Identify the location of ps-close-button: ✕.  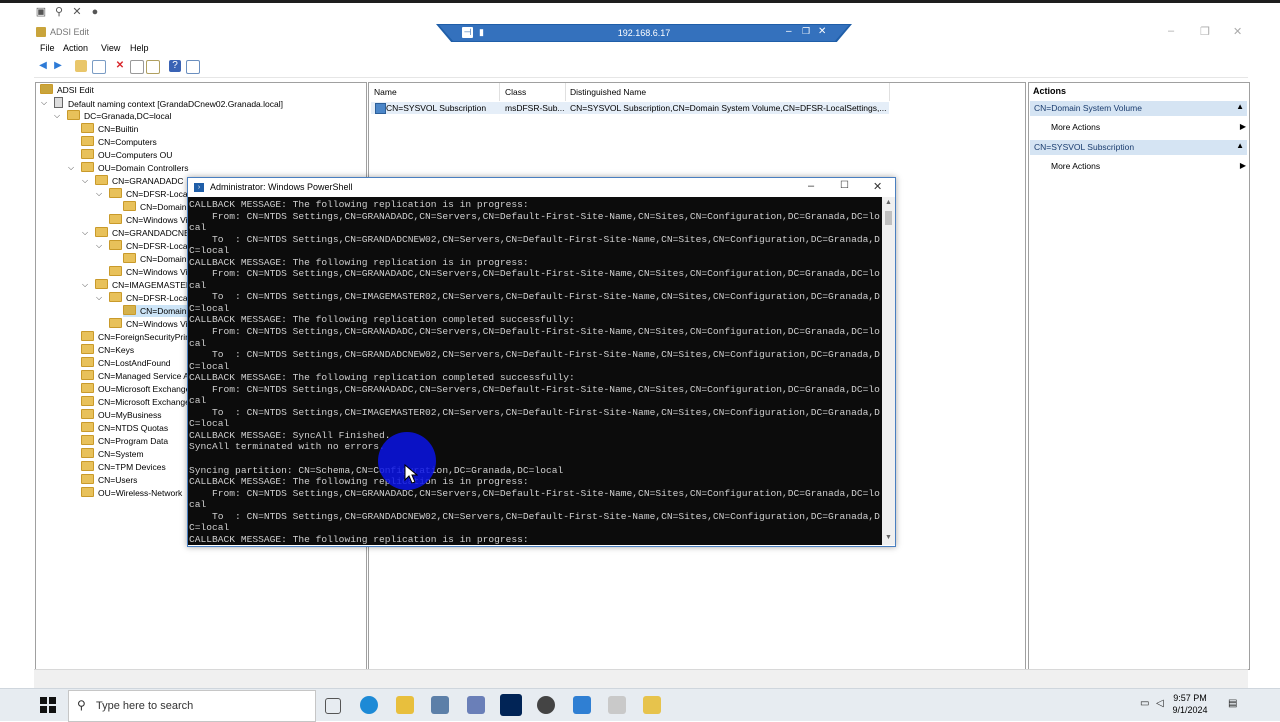
(877, 186).